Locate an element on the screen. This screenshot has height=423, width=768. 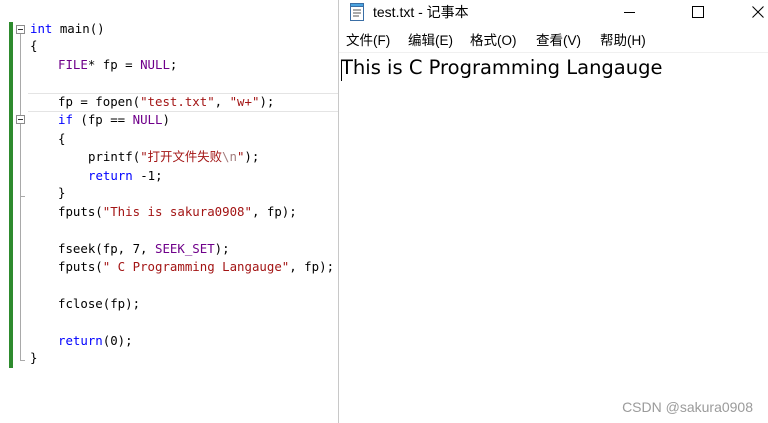
fold-guide-main is located at coordinates (20, 197).